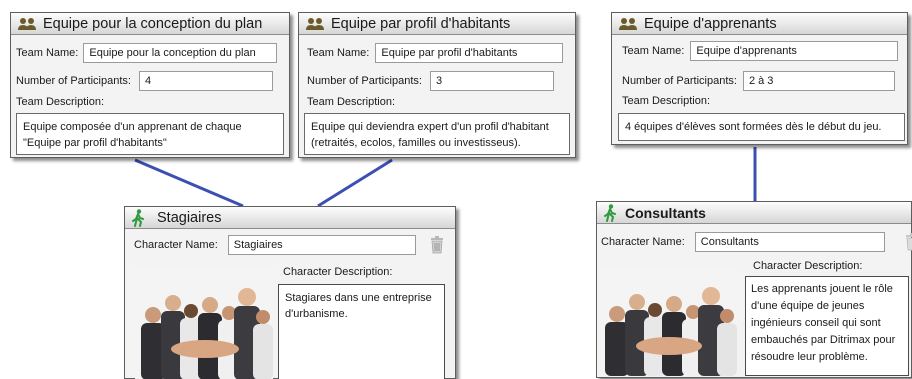 This screenshot has width=912, height=379. I want to click on team-panel-apprenants: Equipe d'apprenants Team Name, so click(759, 78).